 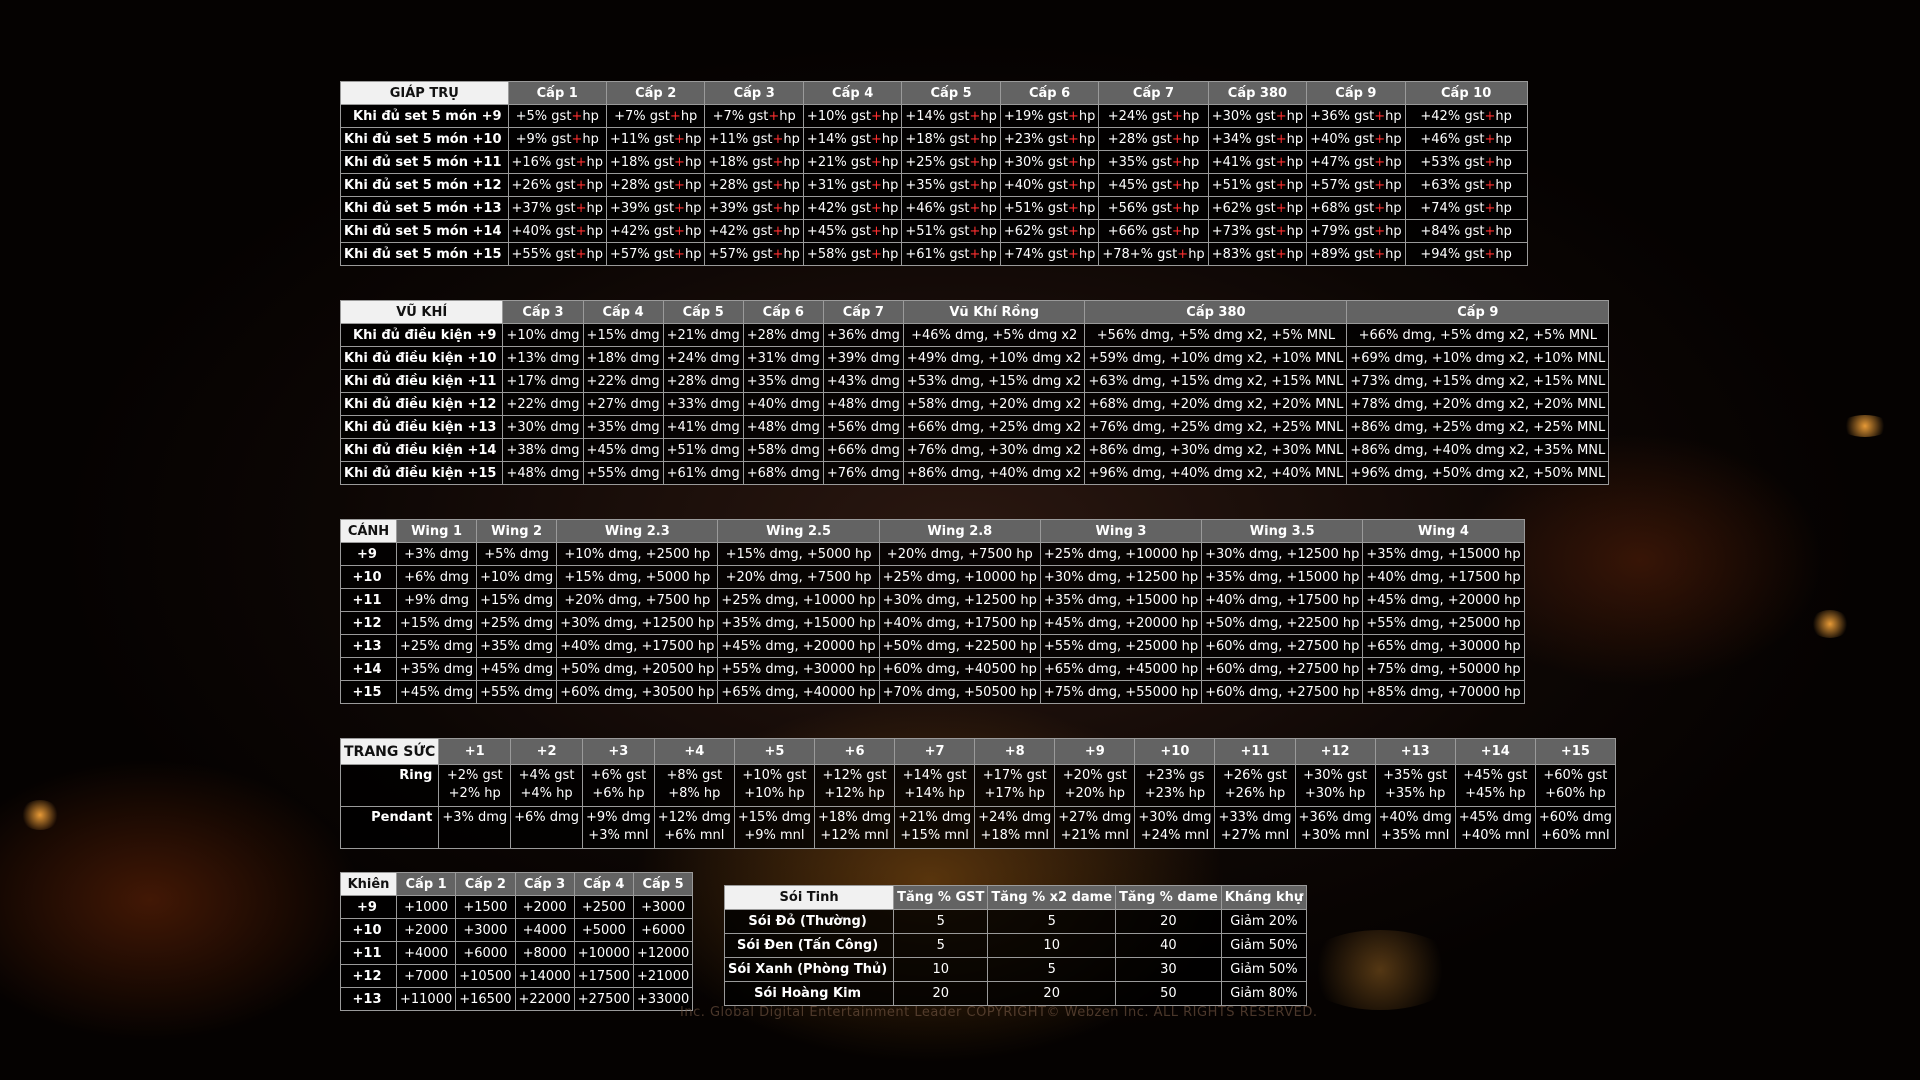 I want to click on armor-row-label: Khi đủ set 5 món +9, so click(x=424, y=116).